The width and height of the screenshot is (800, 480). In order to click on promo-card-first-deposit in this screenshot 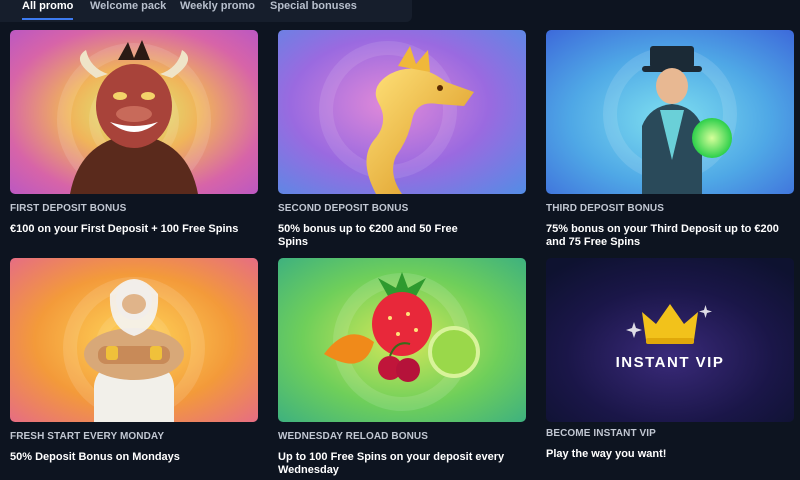, I will do `click(134, 112)`.